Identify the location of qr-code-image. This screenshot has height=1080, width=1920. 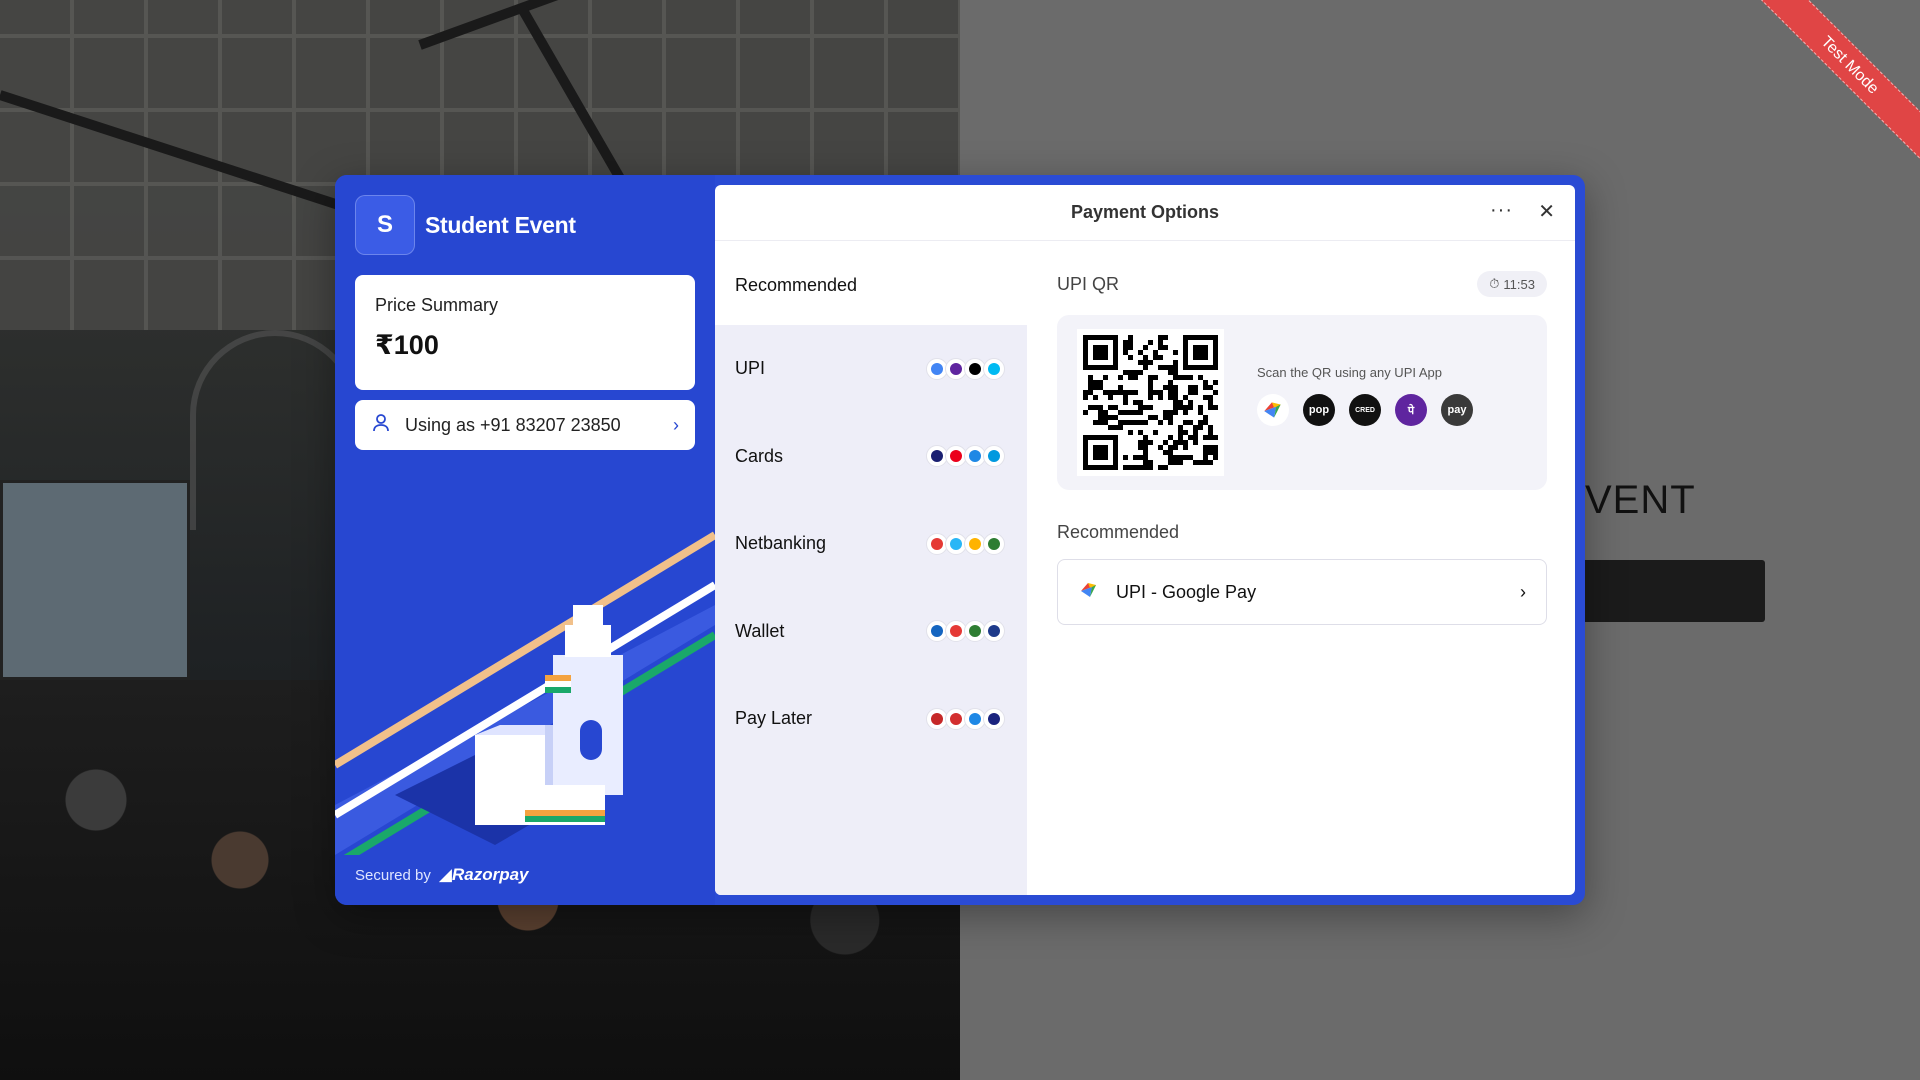
(1150, 402).